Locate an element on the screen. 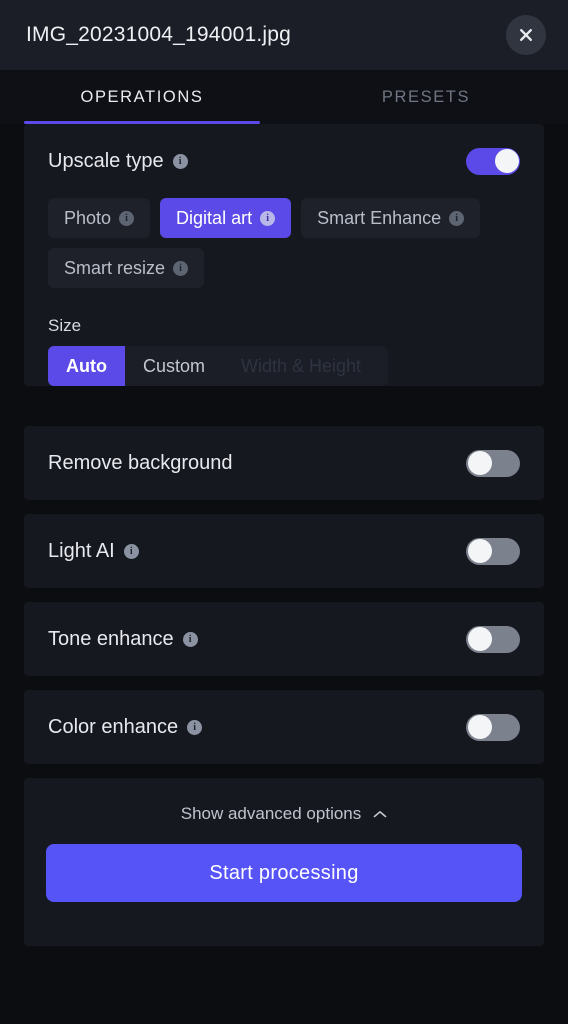  size-option-custom: Custom is located at coordinates (174, 366).